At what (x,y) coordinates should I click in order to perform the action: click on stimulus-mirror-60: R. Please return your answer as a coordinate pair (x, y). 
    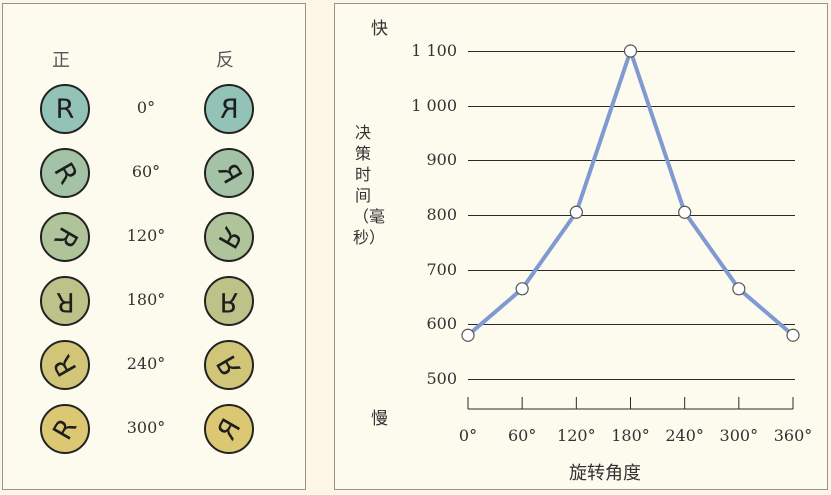
    Looking at the image, I should click on (229, 173).